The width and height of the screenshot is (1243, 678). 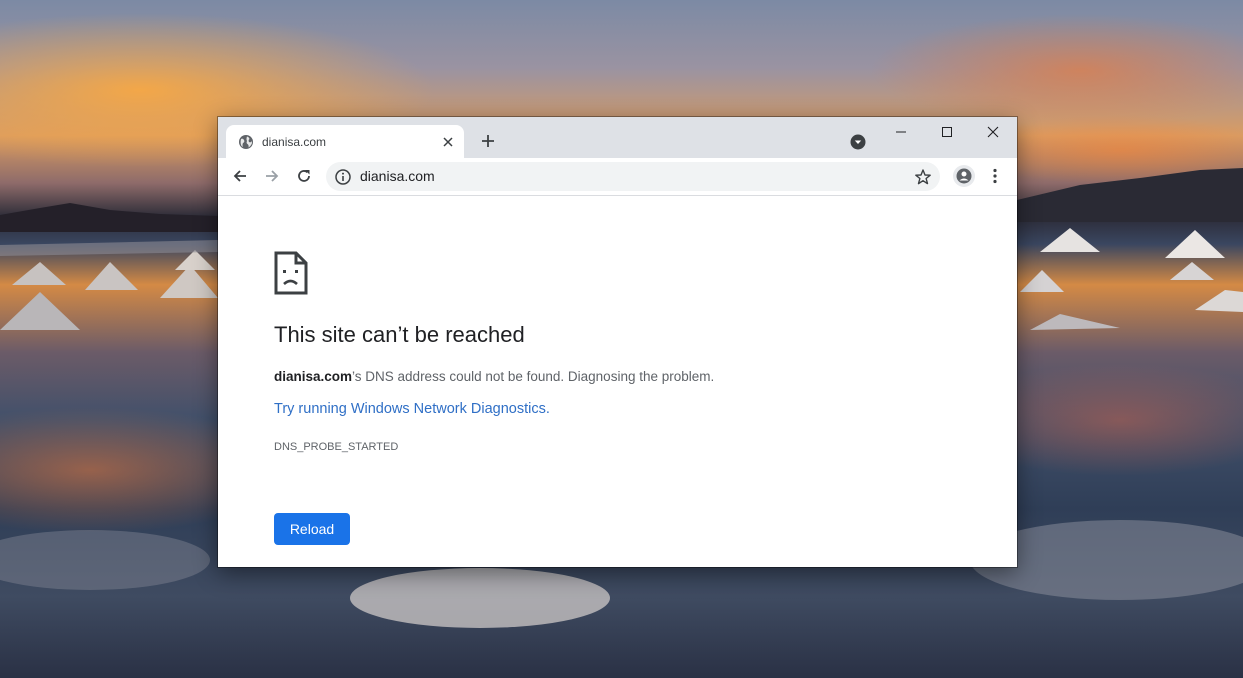 I want to click on toolbar: dianisa.com, so click(x=617, y=177).